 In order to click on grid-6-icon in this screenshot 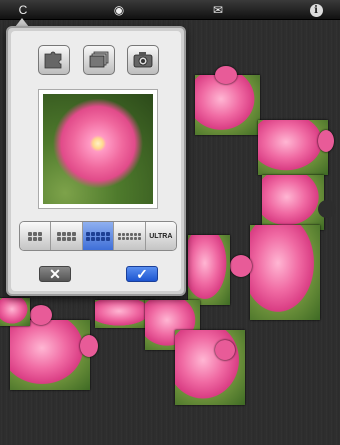, I will do `click(129, 236)`.